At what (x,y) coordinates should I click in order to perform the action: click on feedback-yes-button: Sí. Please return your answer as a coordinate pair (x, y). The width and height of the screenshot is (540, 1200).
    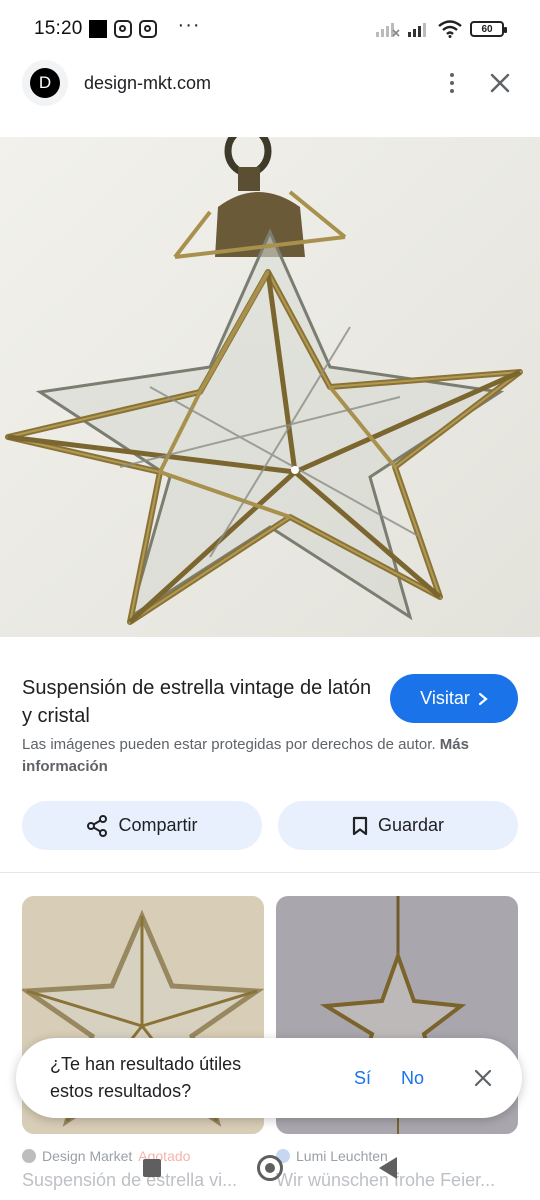
    Looking at the image, I should click on (362, 1078).